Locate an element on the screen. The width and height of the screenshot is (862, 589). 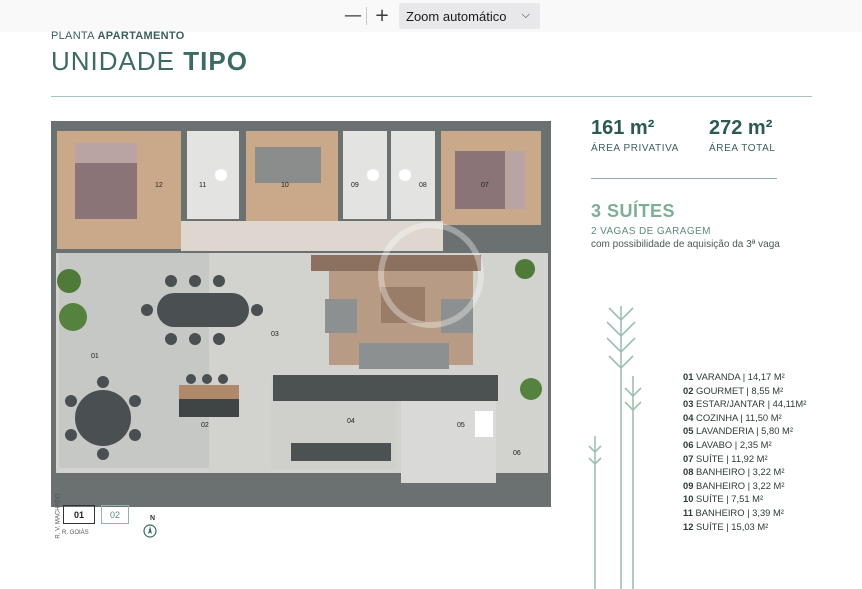
area-total-value: 272 m² is located at coordinates (741, 128).